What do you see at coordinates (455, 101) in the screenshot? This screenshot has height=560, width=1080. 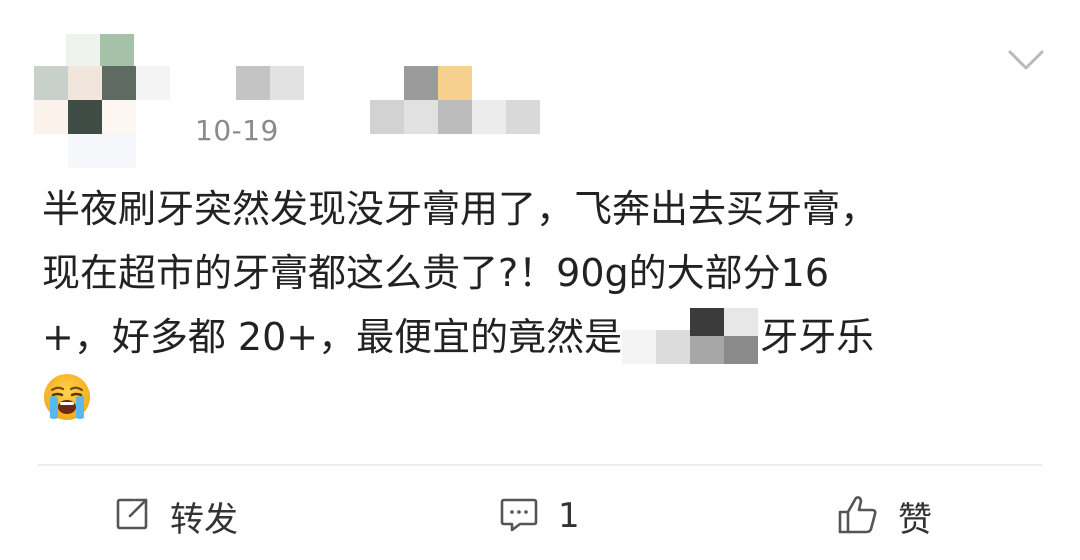 I see `user-badge` at bounding box center [455, 101].